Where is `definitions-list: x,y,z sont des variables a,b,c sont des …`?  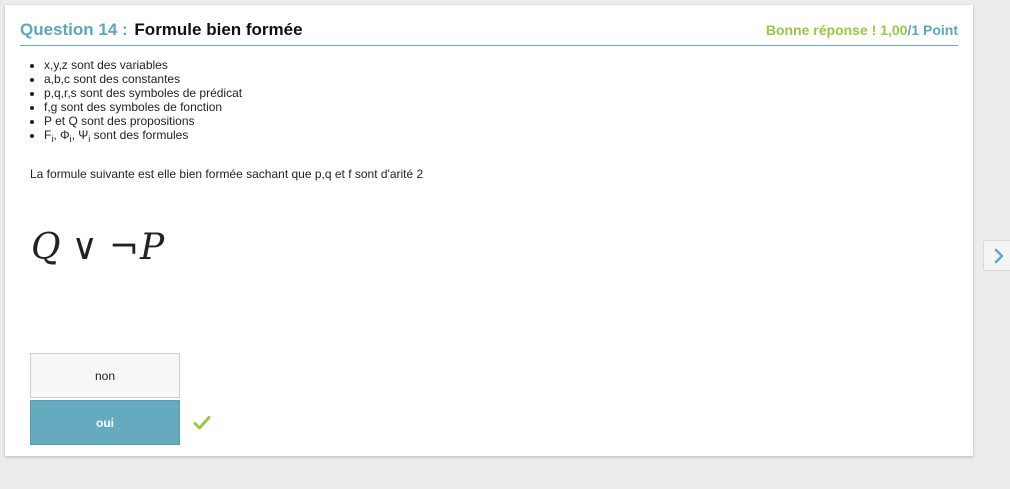 definitions-list: x,y,z sont des variables a,b,c sont des … is located at coordinates (136, 101).